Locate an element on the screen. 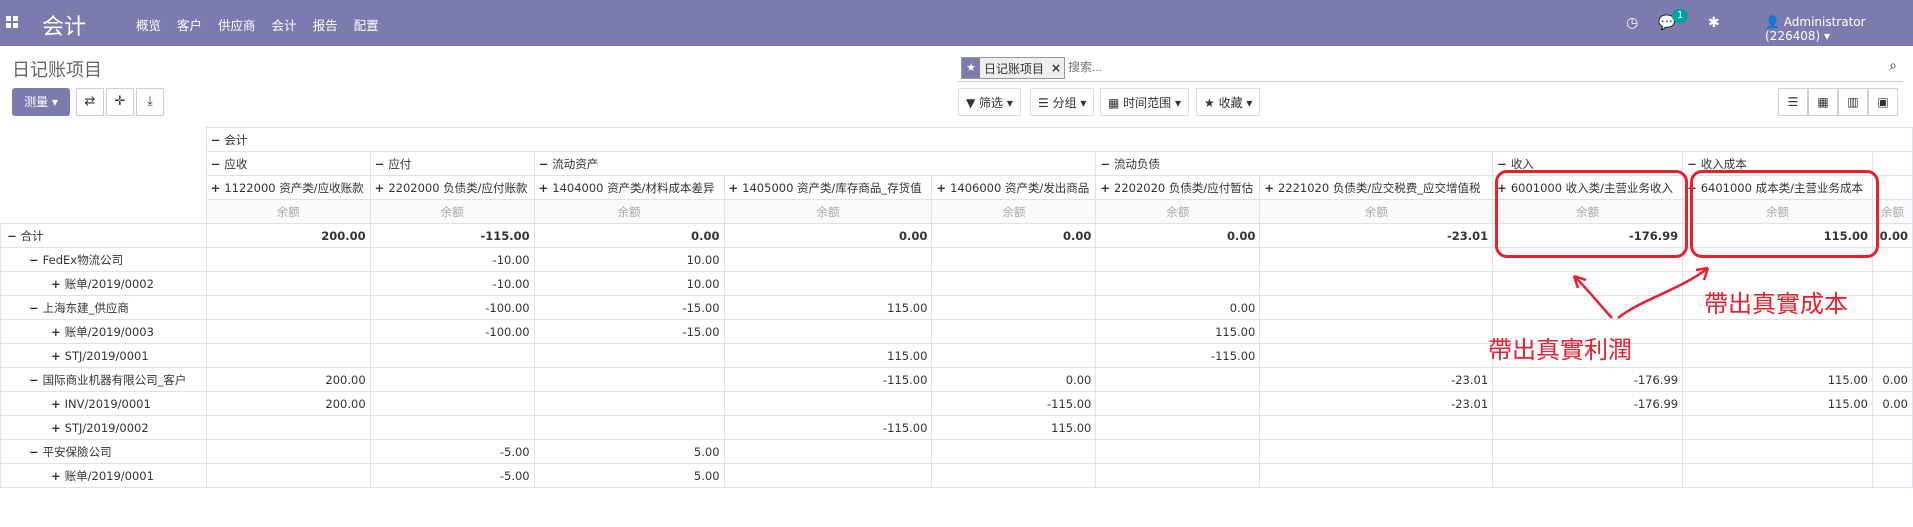 The image size is (1913, 527). annotation-arrows is located at coordinates (1641, 292).